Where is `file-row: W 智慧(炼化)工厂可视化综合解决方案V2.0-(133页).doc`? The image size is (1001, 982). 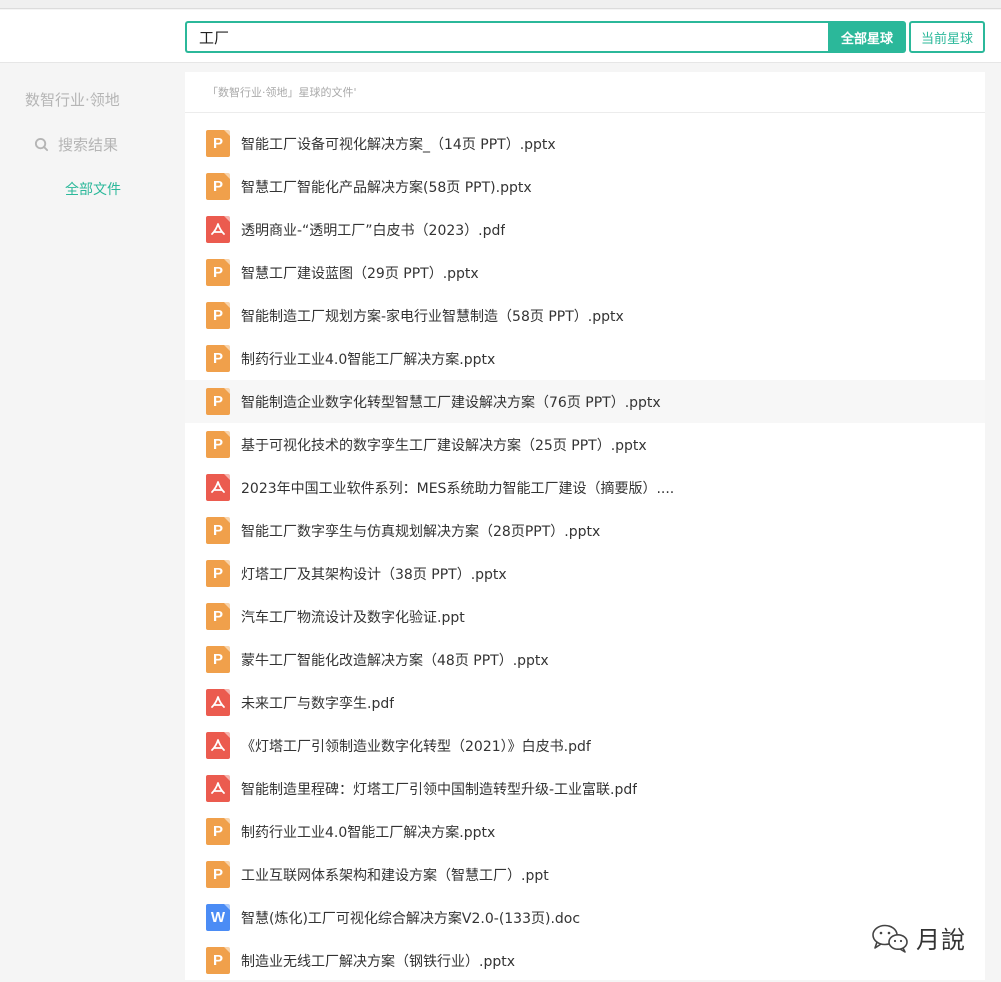 file-row: W 智慧(炼化)工厂可视化综合解决方案V2.0-(133页).doc is located at coordinates (585, 917).